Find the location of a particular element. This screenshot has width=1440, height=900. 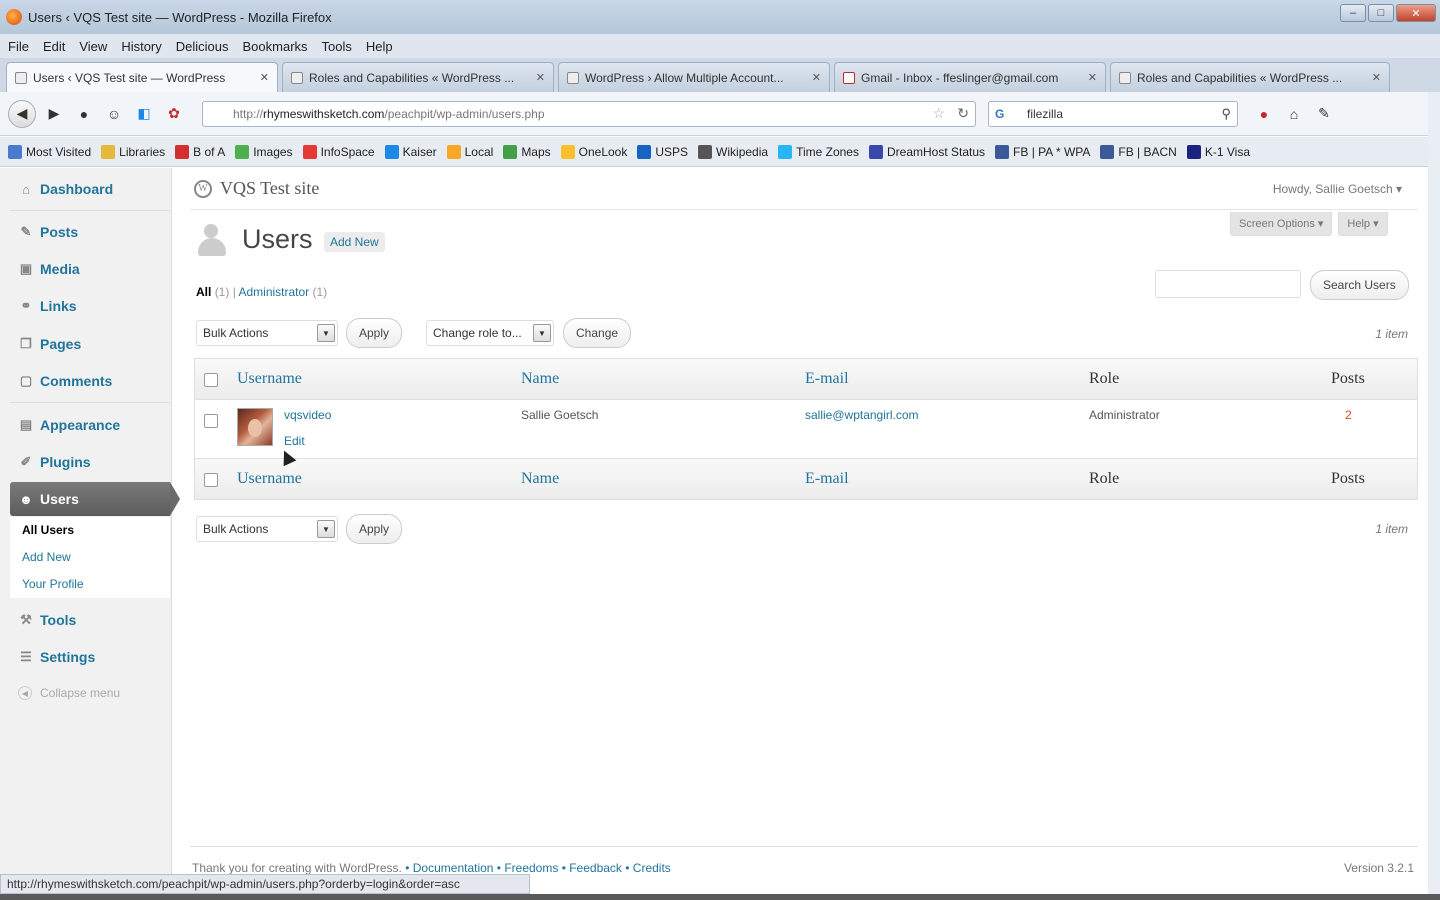

sidebar-item-comments: ▢ Comments is located at coordinates (90, 381).